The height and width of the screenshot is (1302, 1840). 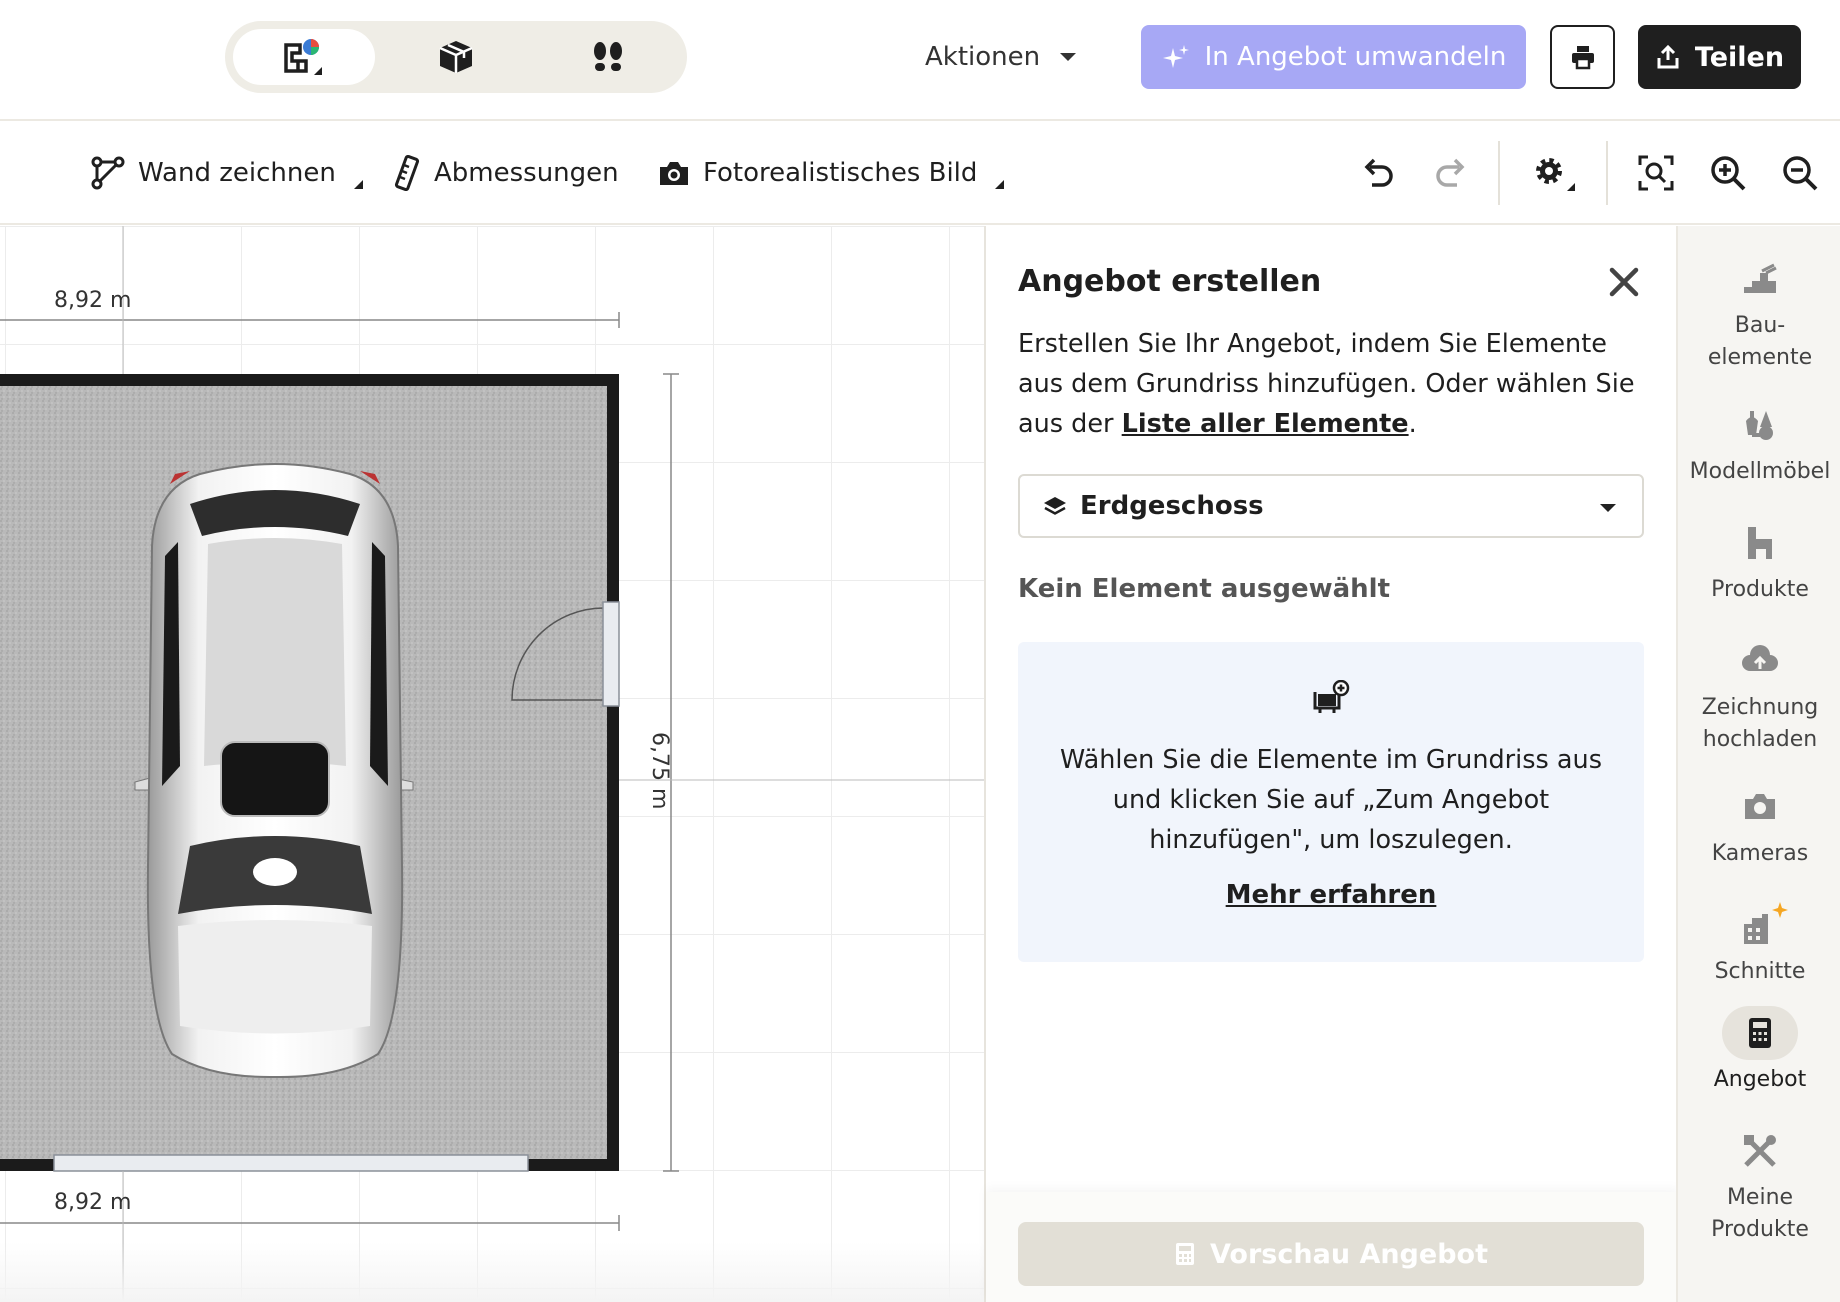 What do you see at coordinates (1331, 895) in the screenshot?
I see `learn-more-link: Mehr erfahren` at bounding box center [1331, 895].